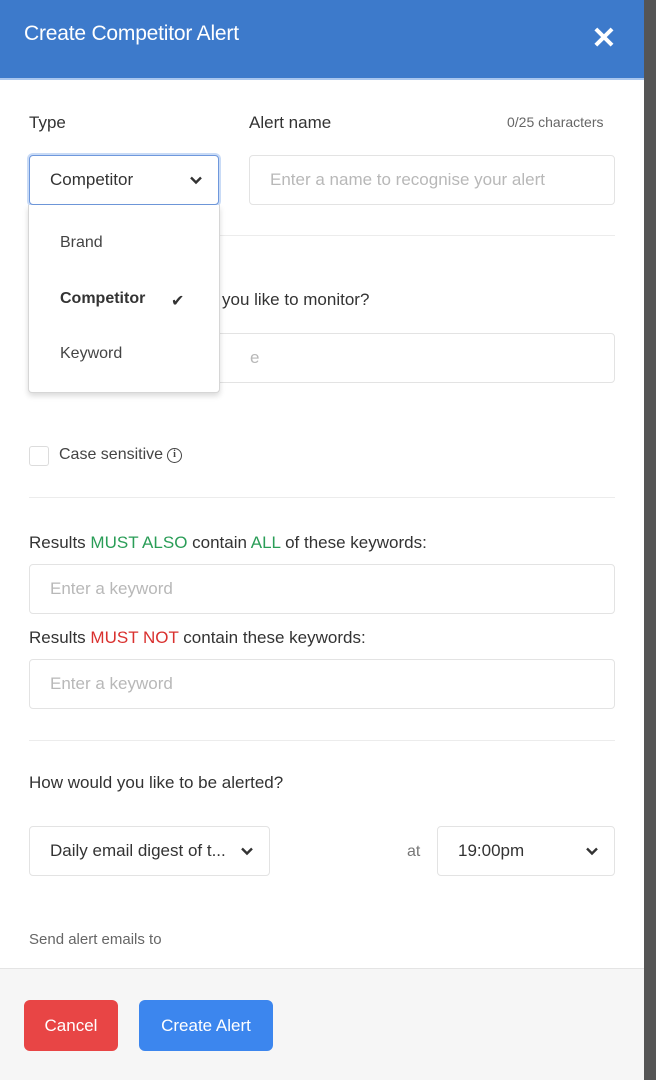 The image size is (656, 1080). Describe the element at coordinates (91, 354) in the screenshot. I see `dropdown-option-keyword: Keyword` at that location.